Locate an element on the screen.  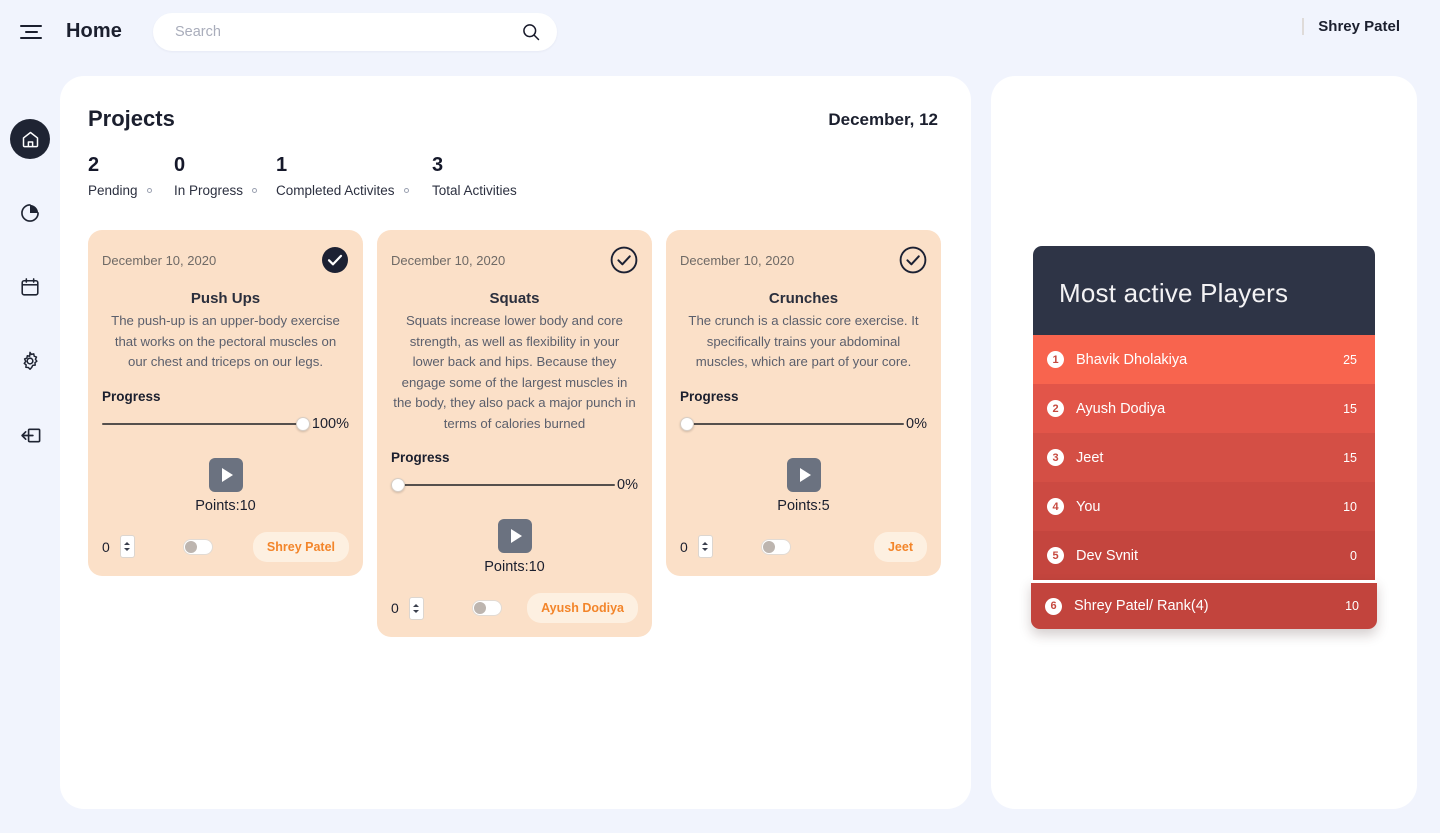
sidebar-item-settings is located at coordinates (30, 361).